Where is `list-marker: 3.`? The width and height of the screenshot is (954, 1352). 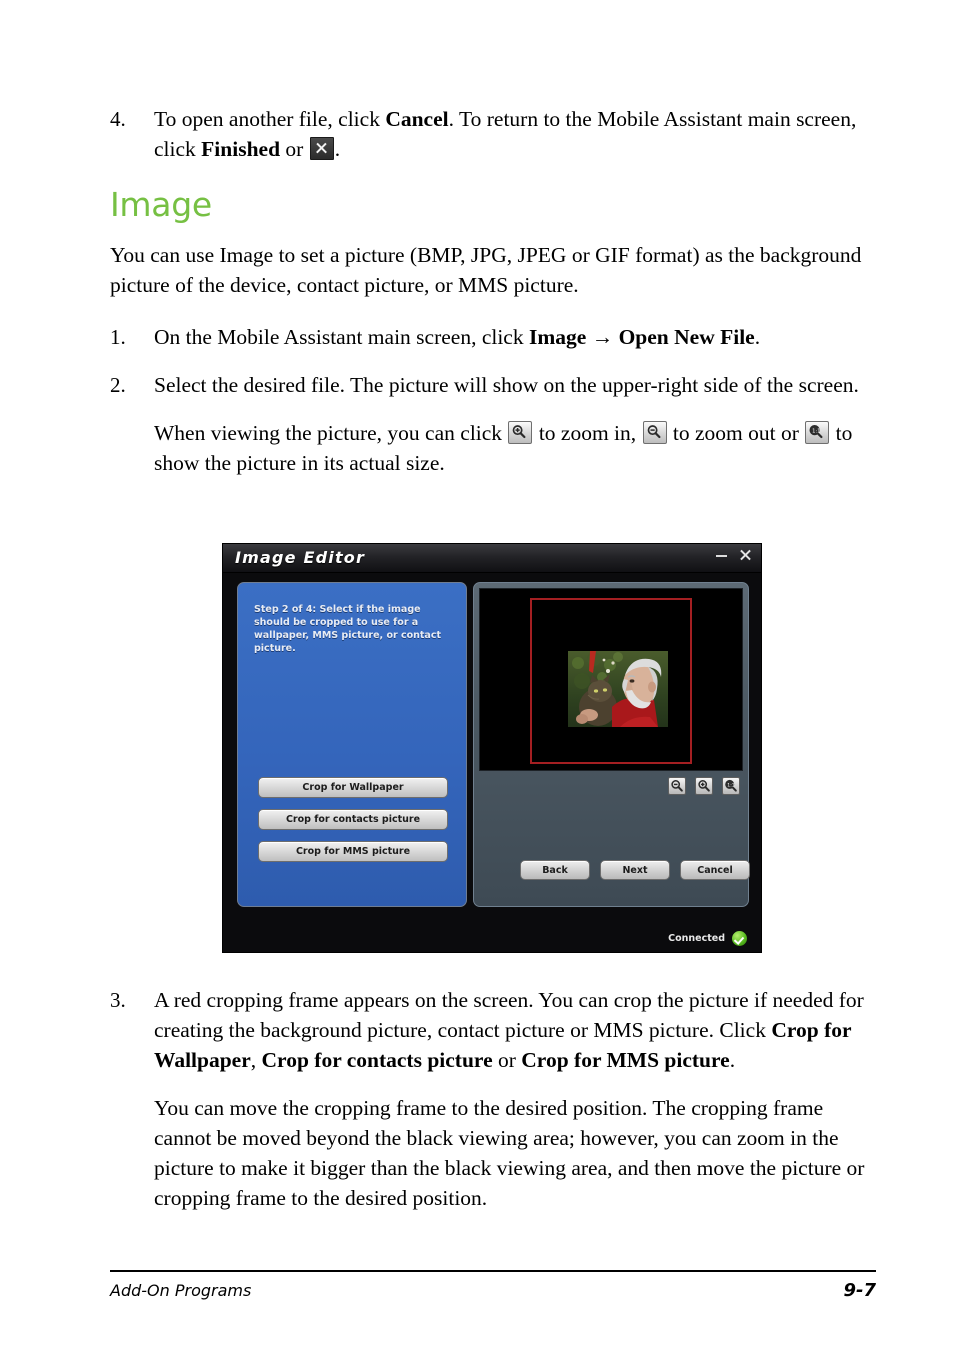
list-marker: 3. is located at coordinates (118, 1000).